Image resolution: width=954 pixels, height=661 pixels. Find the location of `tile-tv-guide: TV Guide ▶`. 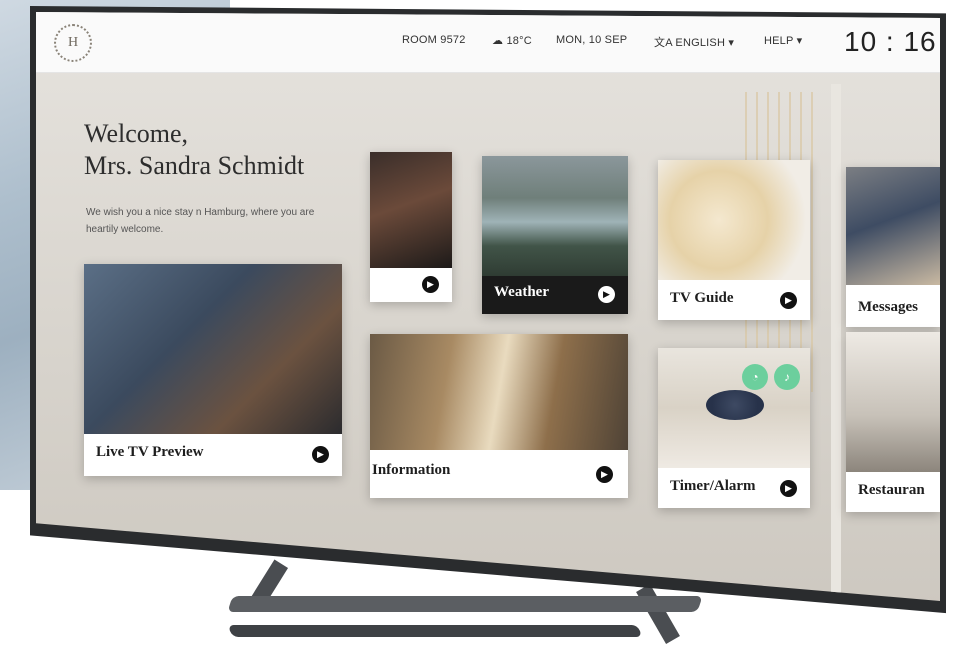

tile-tv-guide: TV Guide ▶ is located at coordinates (734, 240).